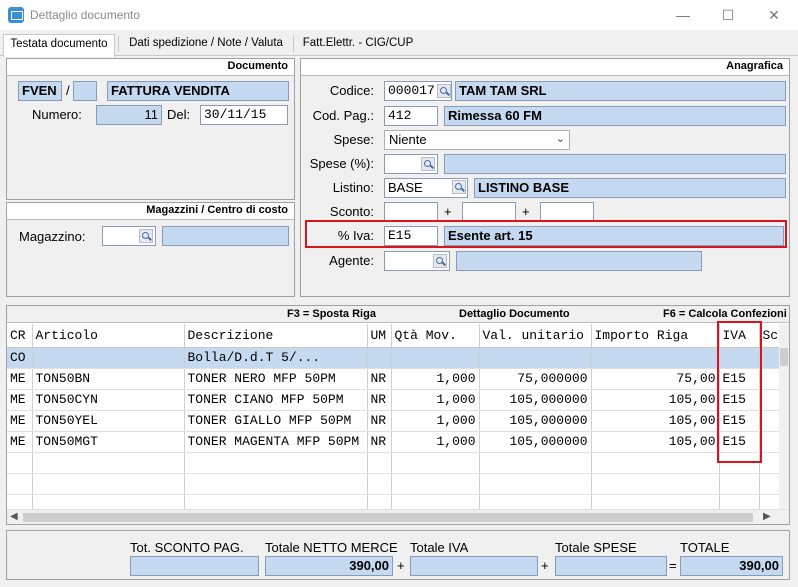 This screenshot has width=798, height=587. What do you see at coordinates (108, 421) in the screenshot?
I see `cell-articolo: TON50YEL` at bounding box center [108, 421].